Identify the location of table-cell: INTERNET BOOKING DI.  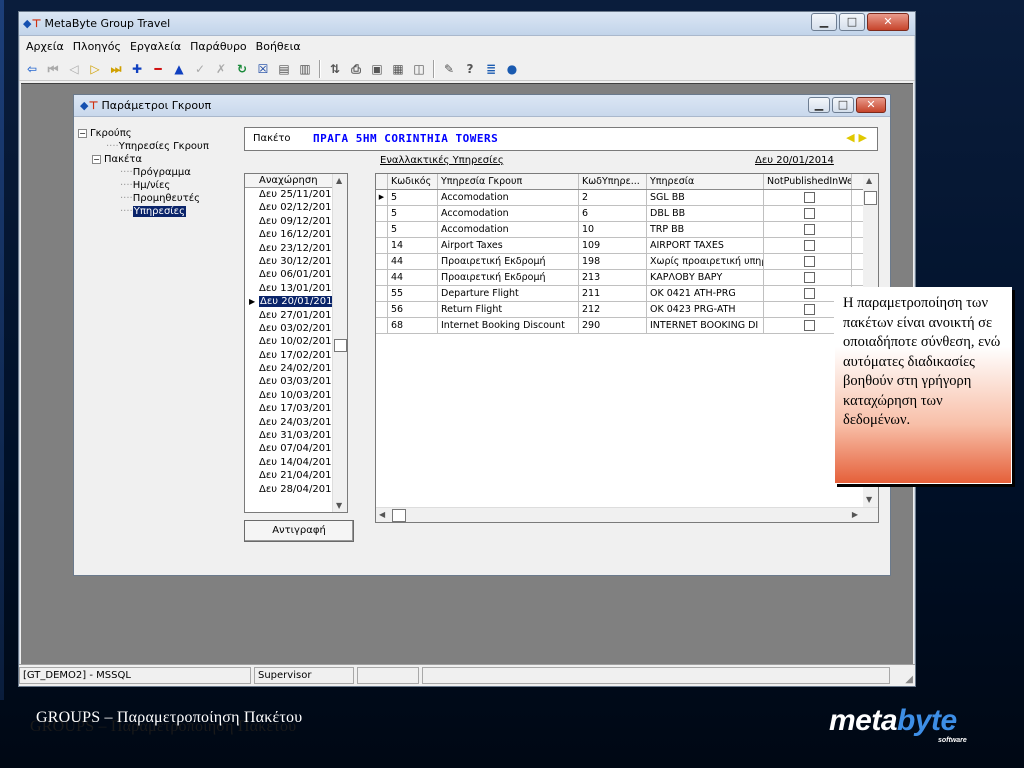
(705, 325).